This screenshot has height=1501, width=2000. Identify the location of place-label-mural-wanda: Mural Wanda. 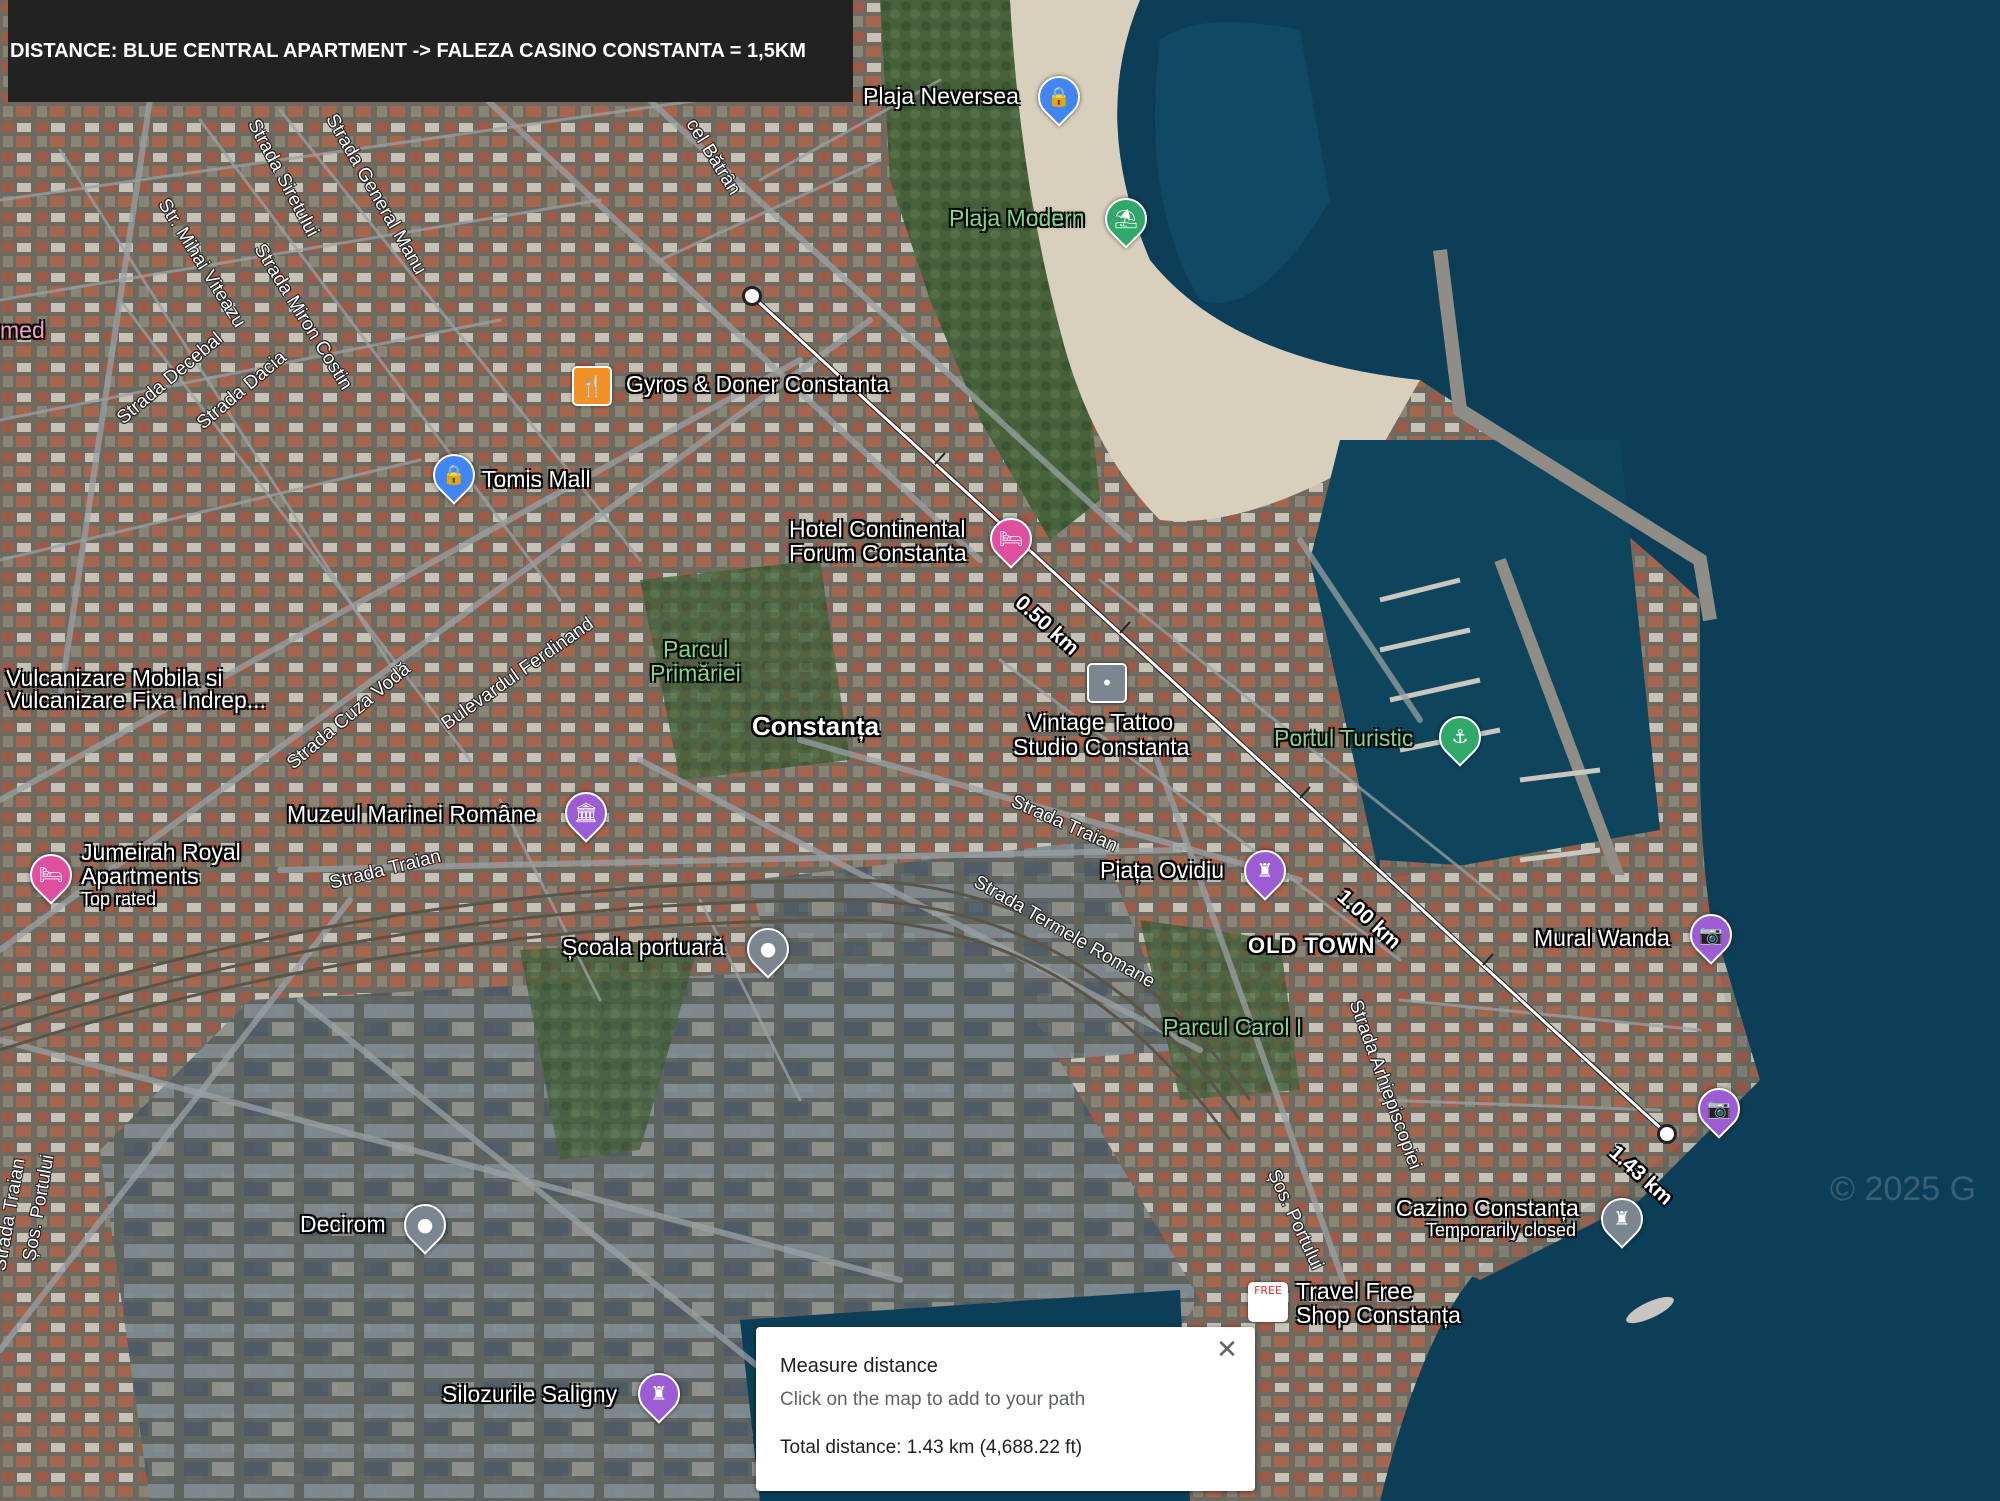
(1602, 938).